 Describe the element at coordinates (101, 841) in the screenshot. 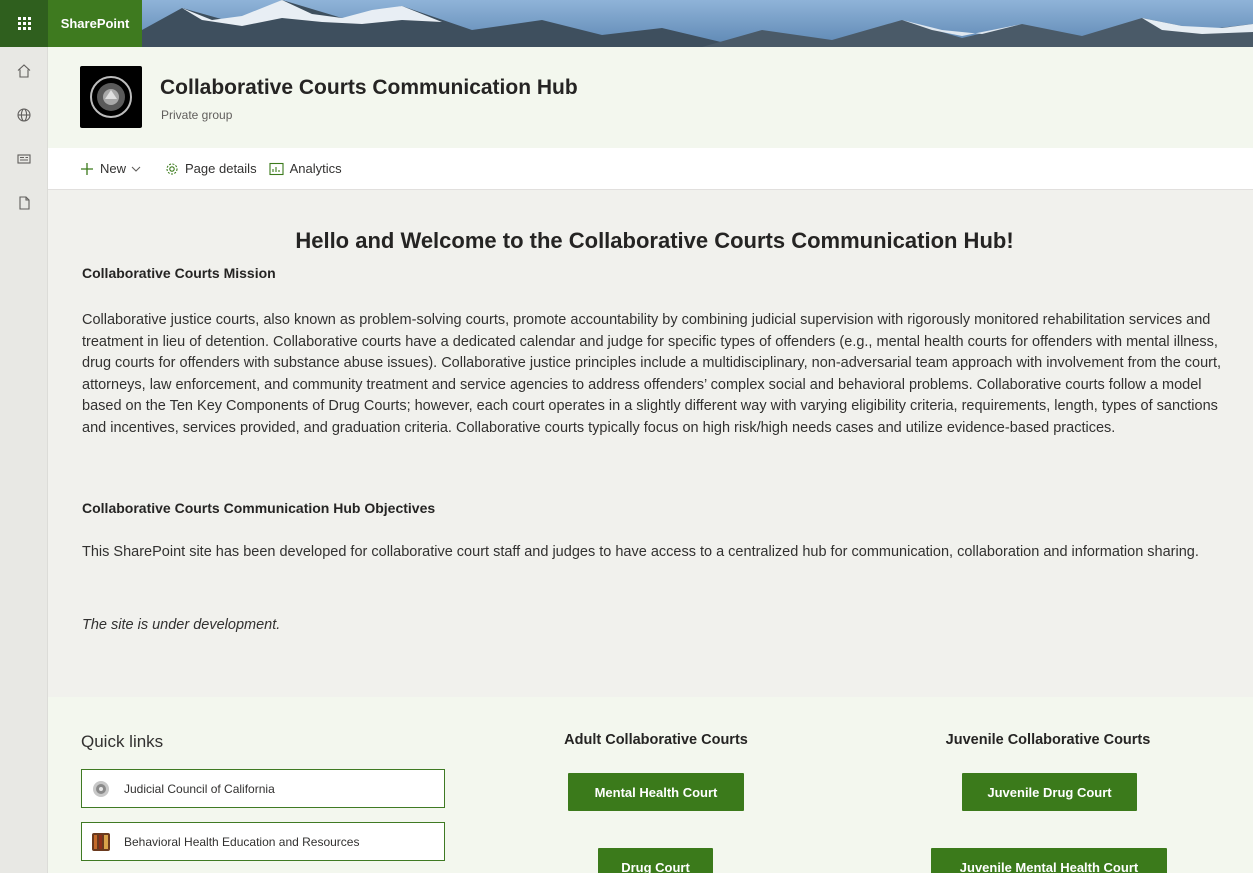

I see `behavioral-health-thumbnail-icon` at that location.